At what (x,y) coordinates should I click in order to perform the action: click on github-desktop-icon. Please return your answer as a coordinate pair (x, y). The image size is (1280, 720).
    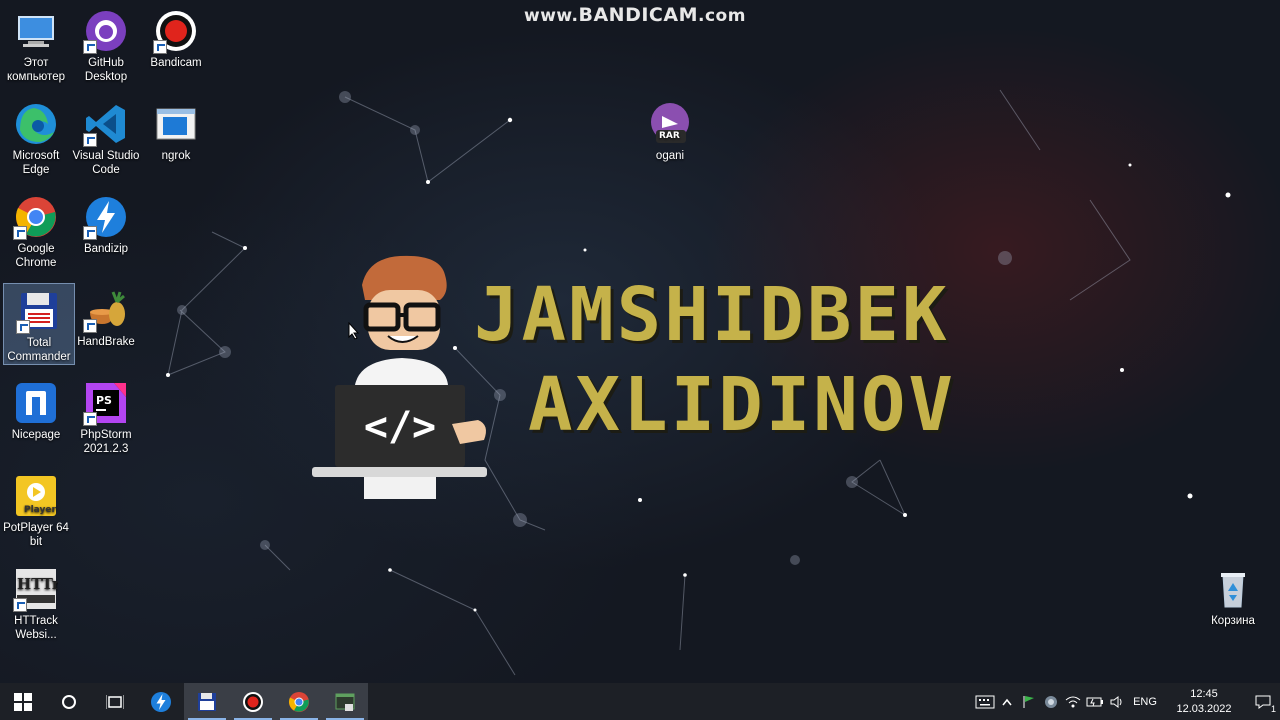
    Looking at the image, I should click on (106, 31).